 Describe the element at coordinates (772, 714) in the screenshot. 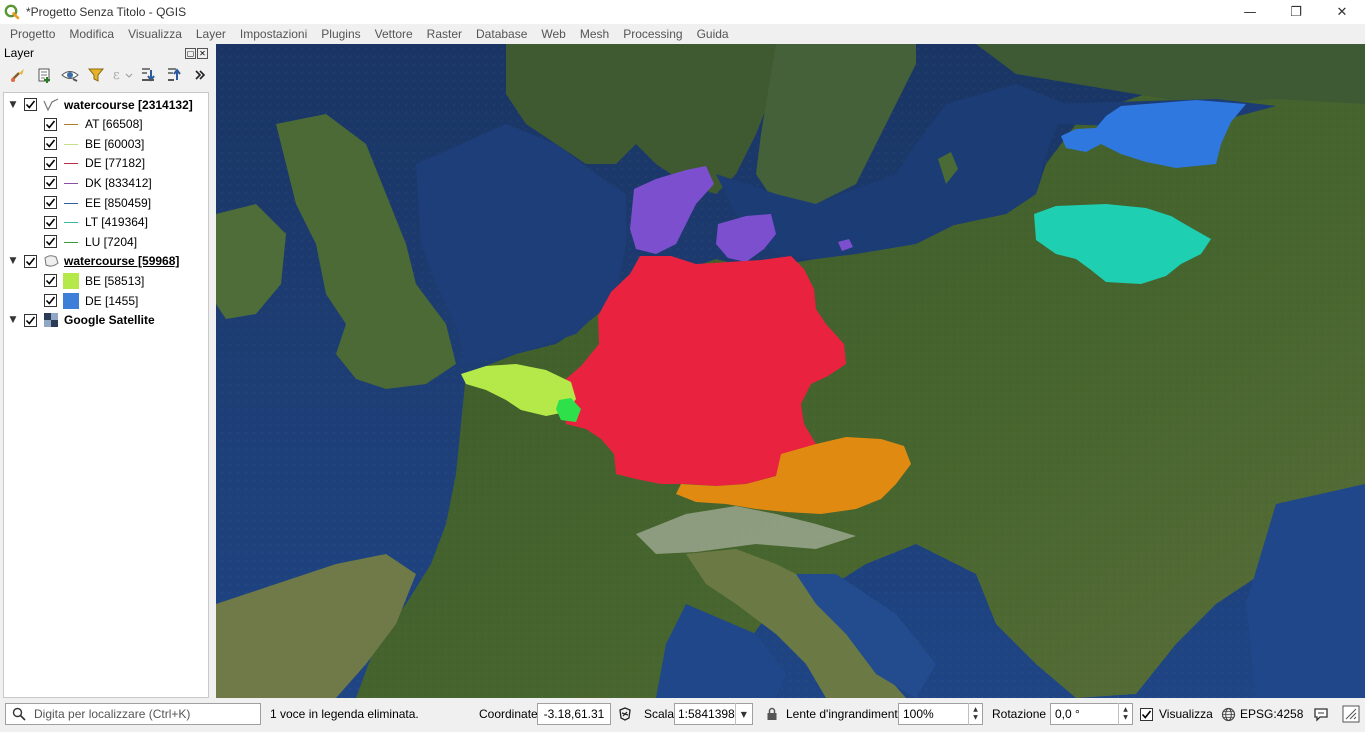

I see `lock-icon` at that location.